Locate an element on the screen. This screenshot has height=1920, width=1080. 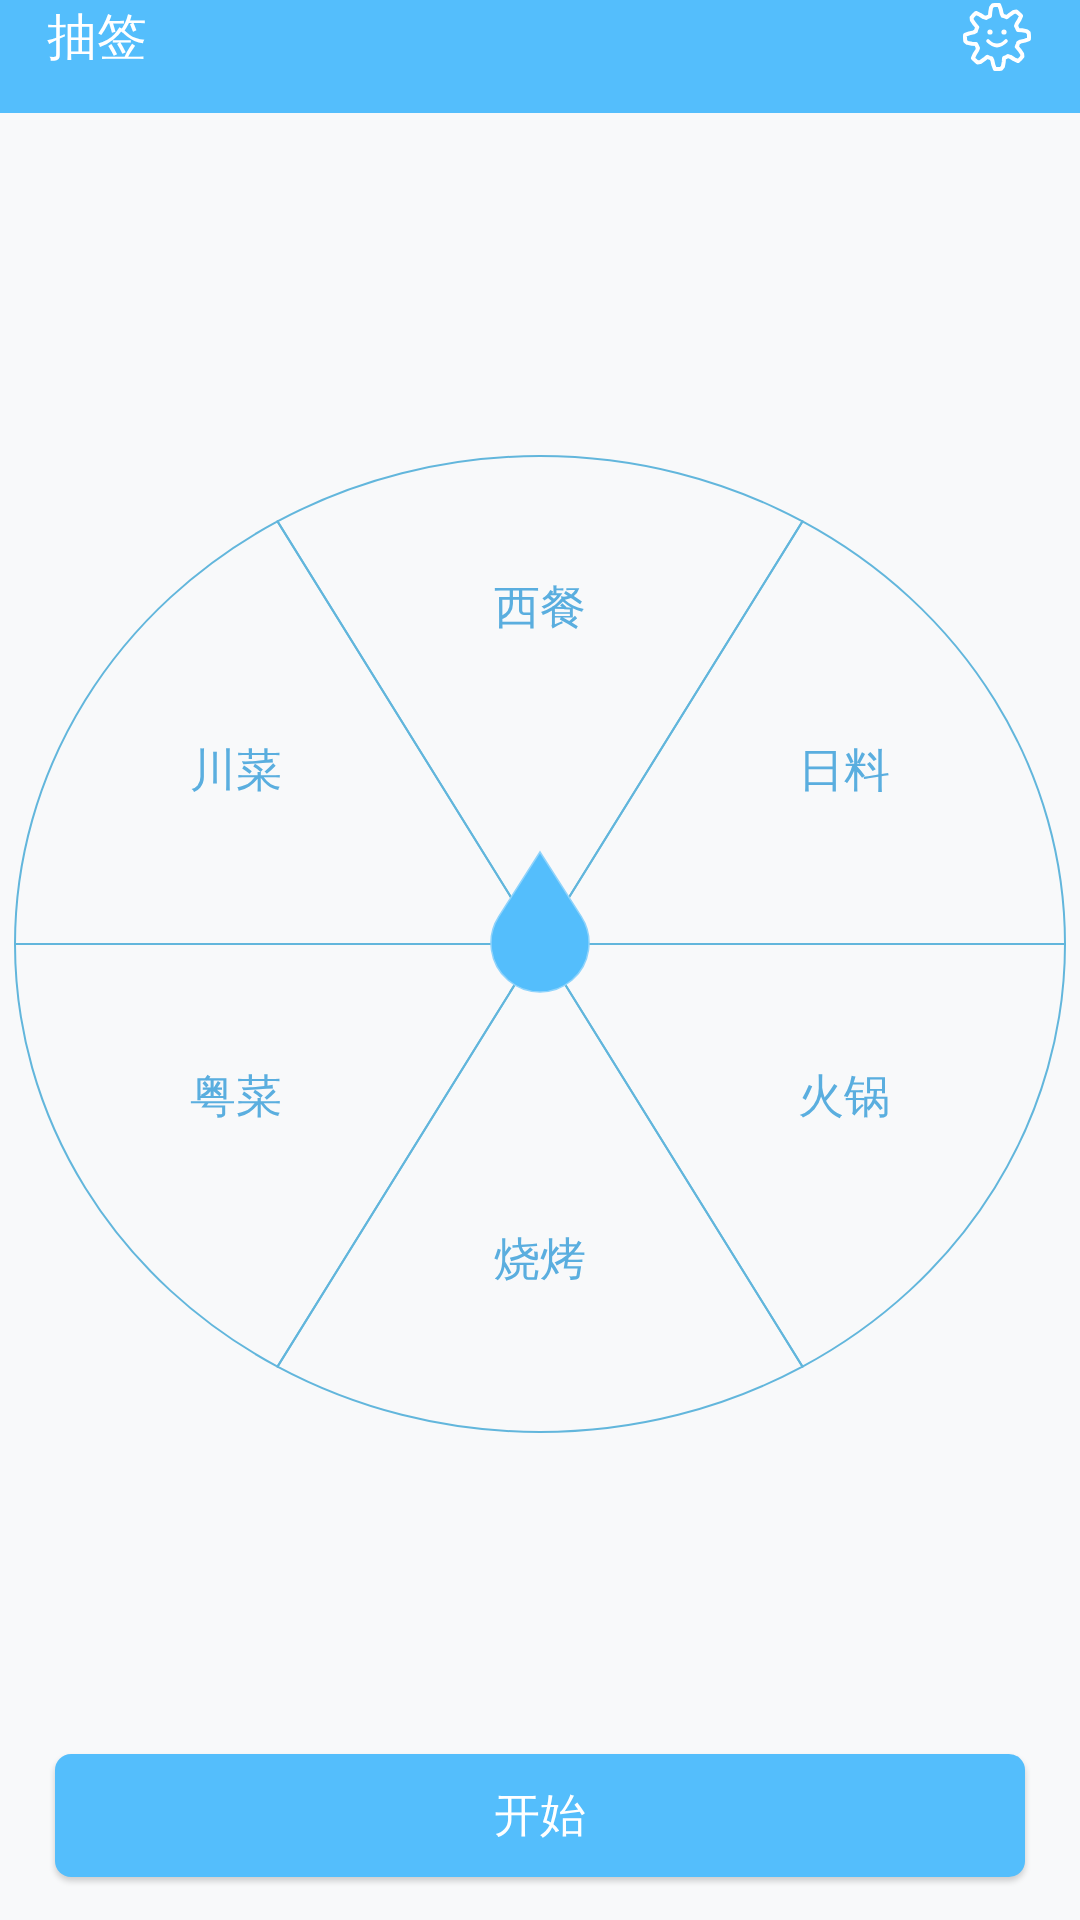
settings-icon is located at coordinates (997, 37).